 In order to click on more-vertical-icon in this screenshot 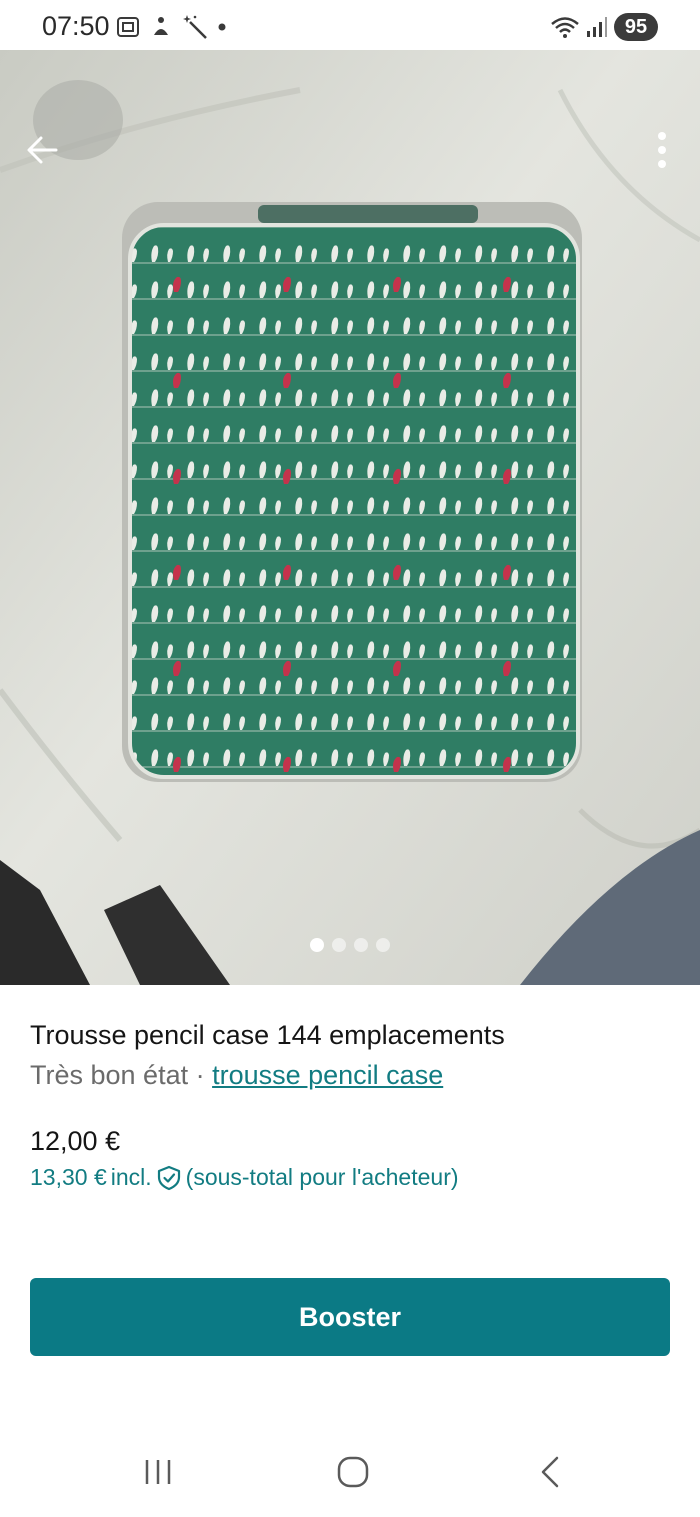, I will do `click(662, 150)`.